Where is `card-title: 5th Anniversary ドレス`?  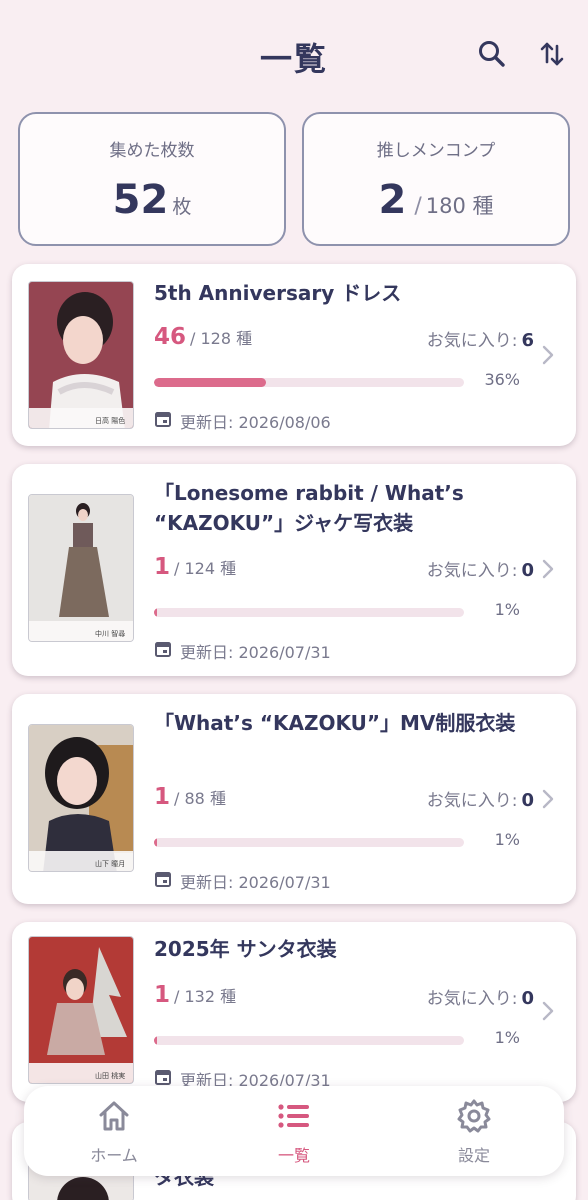 card-title: 5th Anniversary ドレス is located at coordinates (278, 293).